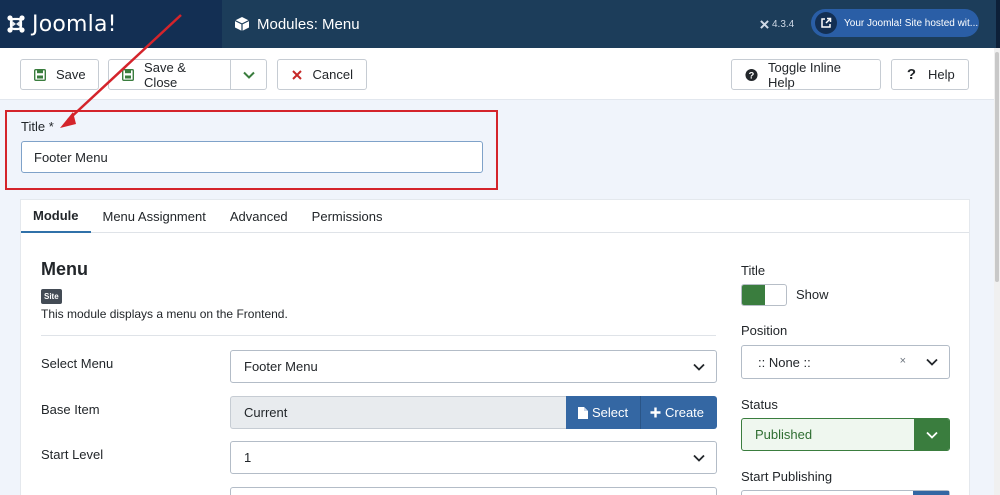  What do you see at coordinates (787, 476) in the screenshot?
I see `start-publishing-label: Start Publishing` at bounding box center [787, 476].